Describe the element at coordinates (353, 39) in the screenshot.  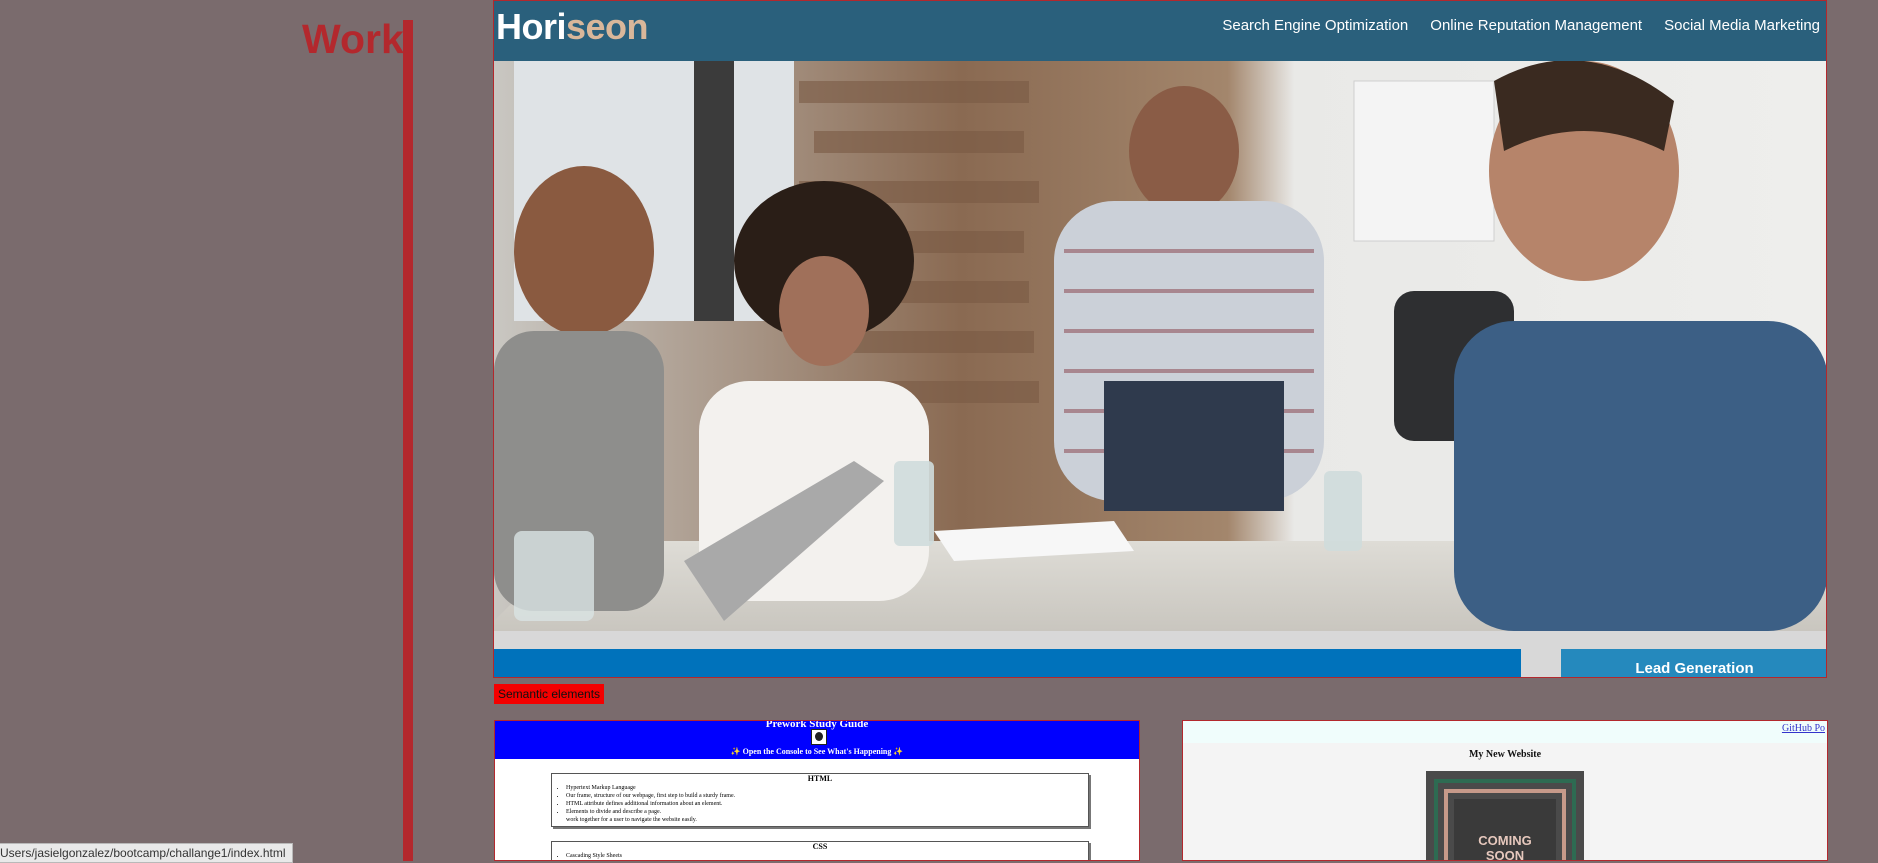
I see `section-title: Work` at that location.